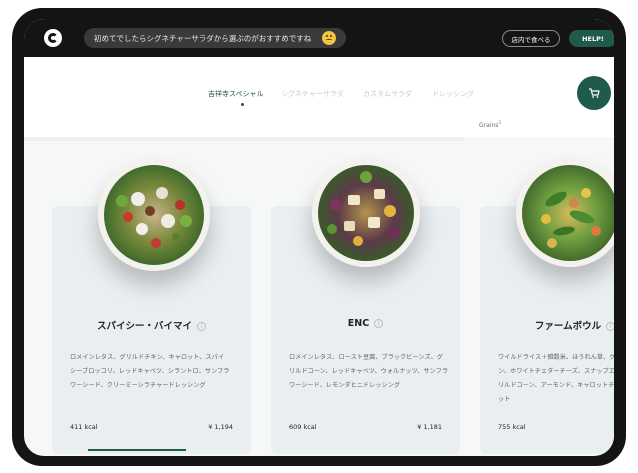 The image size is (638, 473). I want to click on product-price: ¥ 1,194, so click(220, 427).